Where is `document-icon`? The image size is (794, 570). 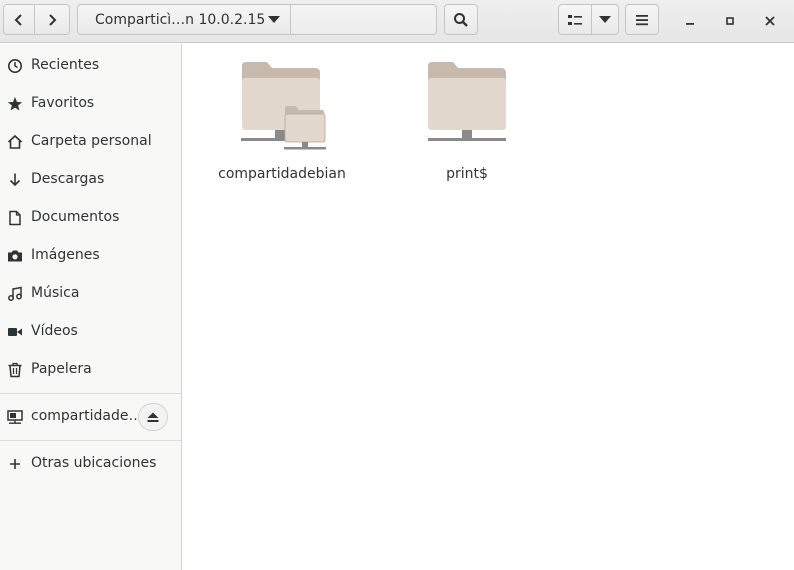
document-icon is located at coordinates (15, 218).